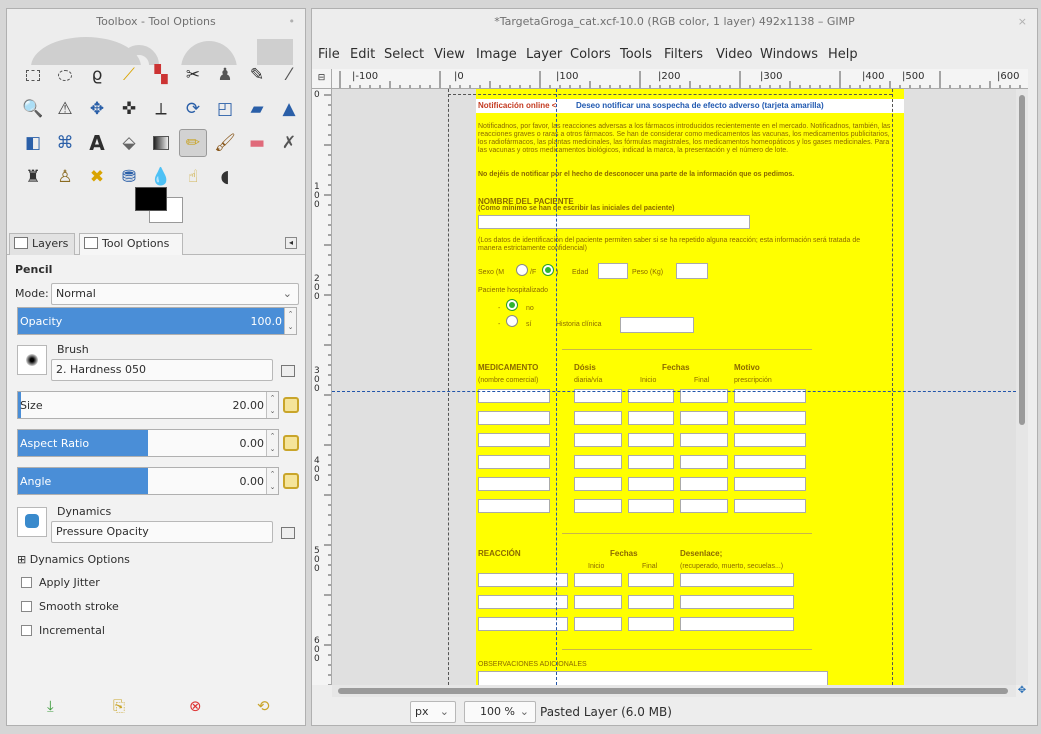 The height and width of the screenshot is (734, 1041). I want to click on menu-select: Select, so click(404, 54).